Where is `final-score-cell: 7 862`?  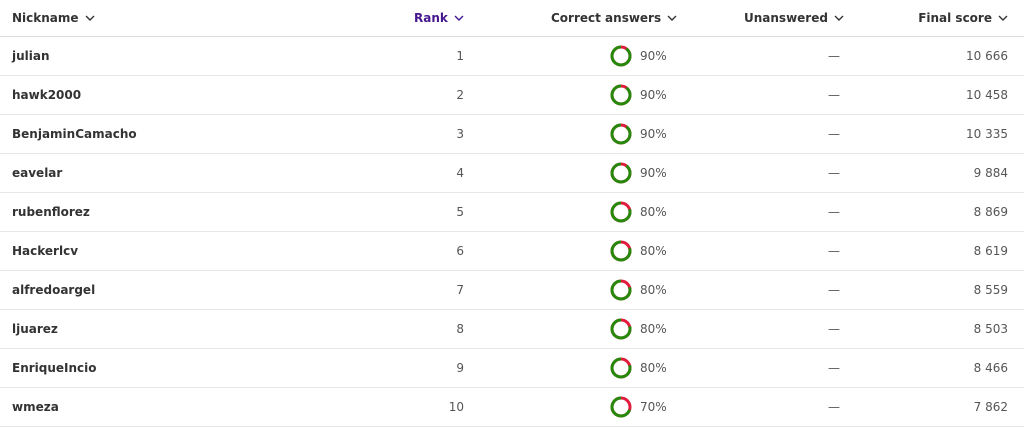
final-score-cell: 7 862 is located at coordinates (990, 407).